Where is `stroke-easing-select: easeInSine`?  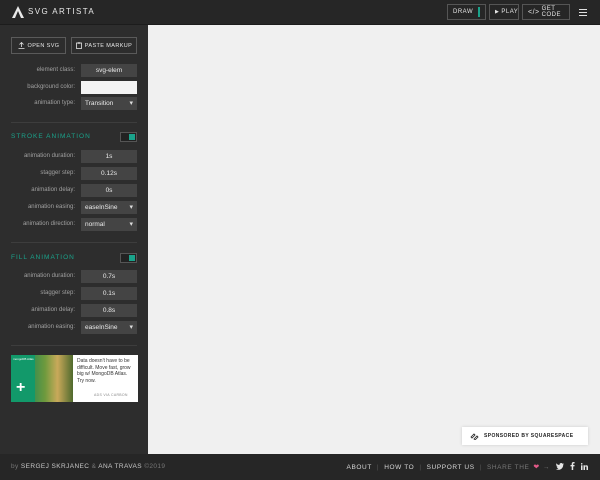 stroke-easing-select: easeInSine is located at coordinates (109, 207).